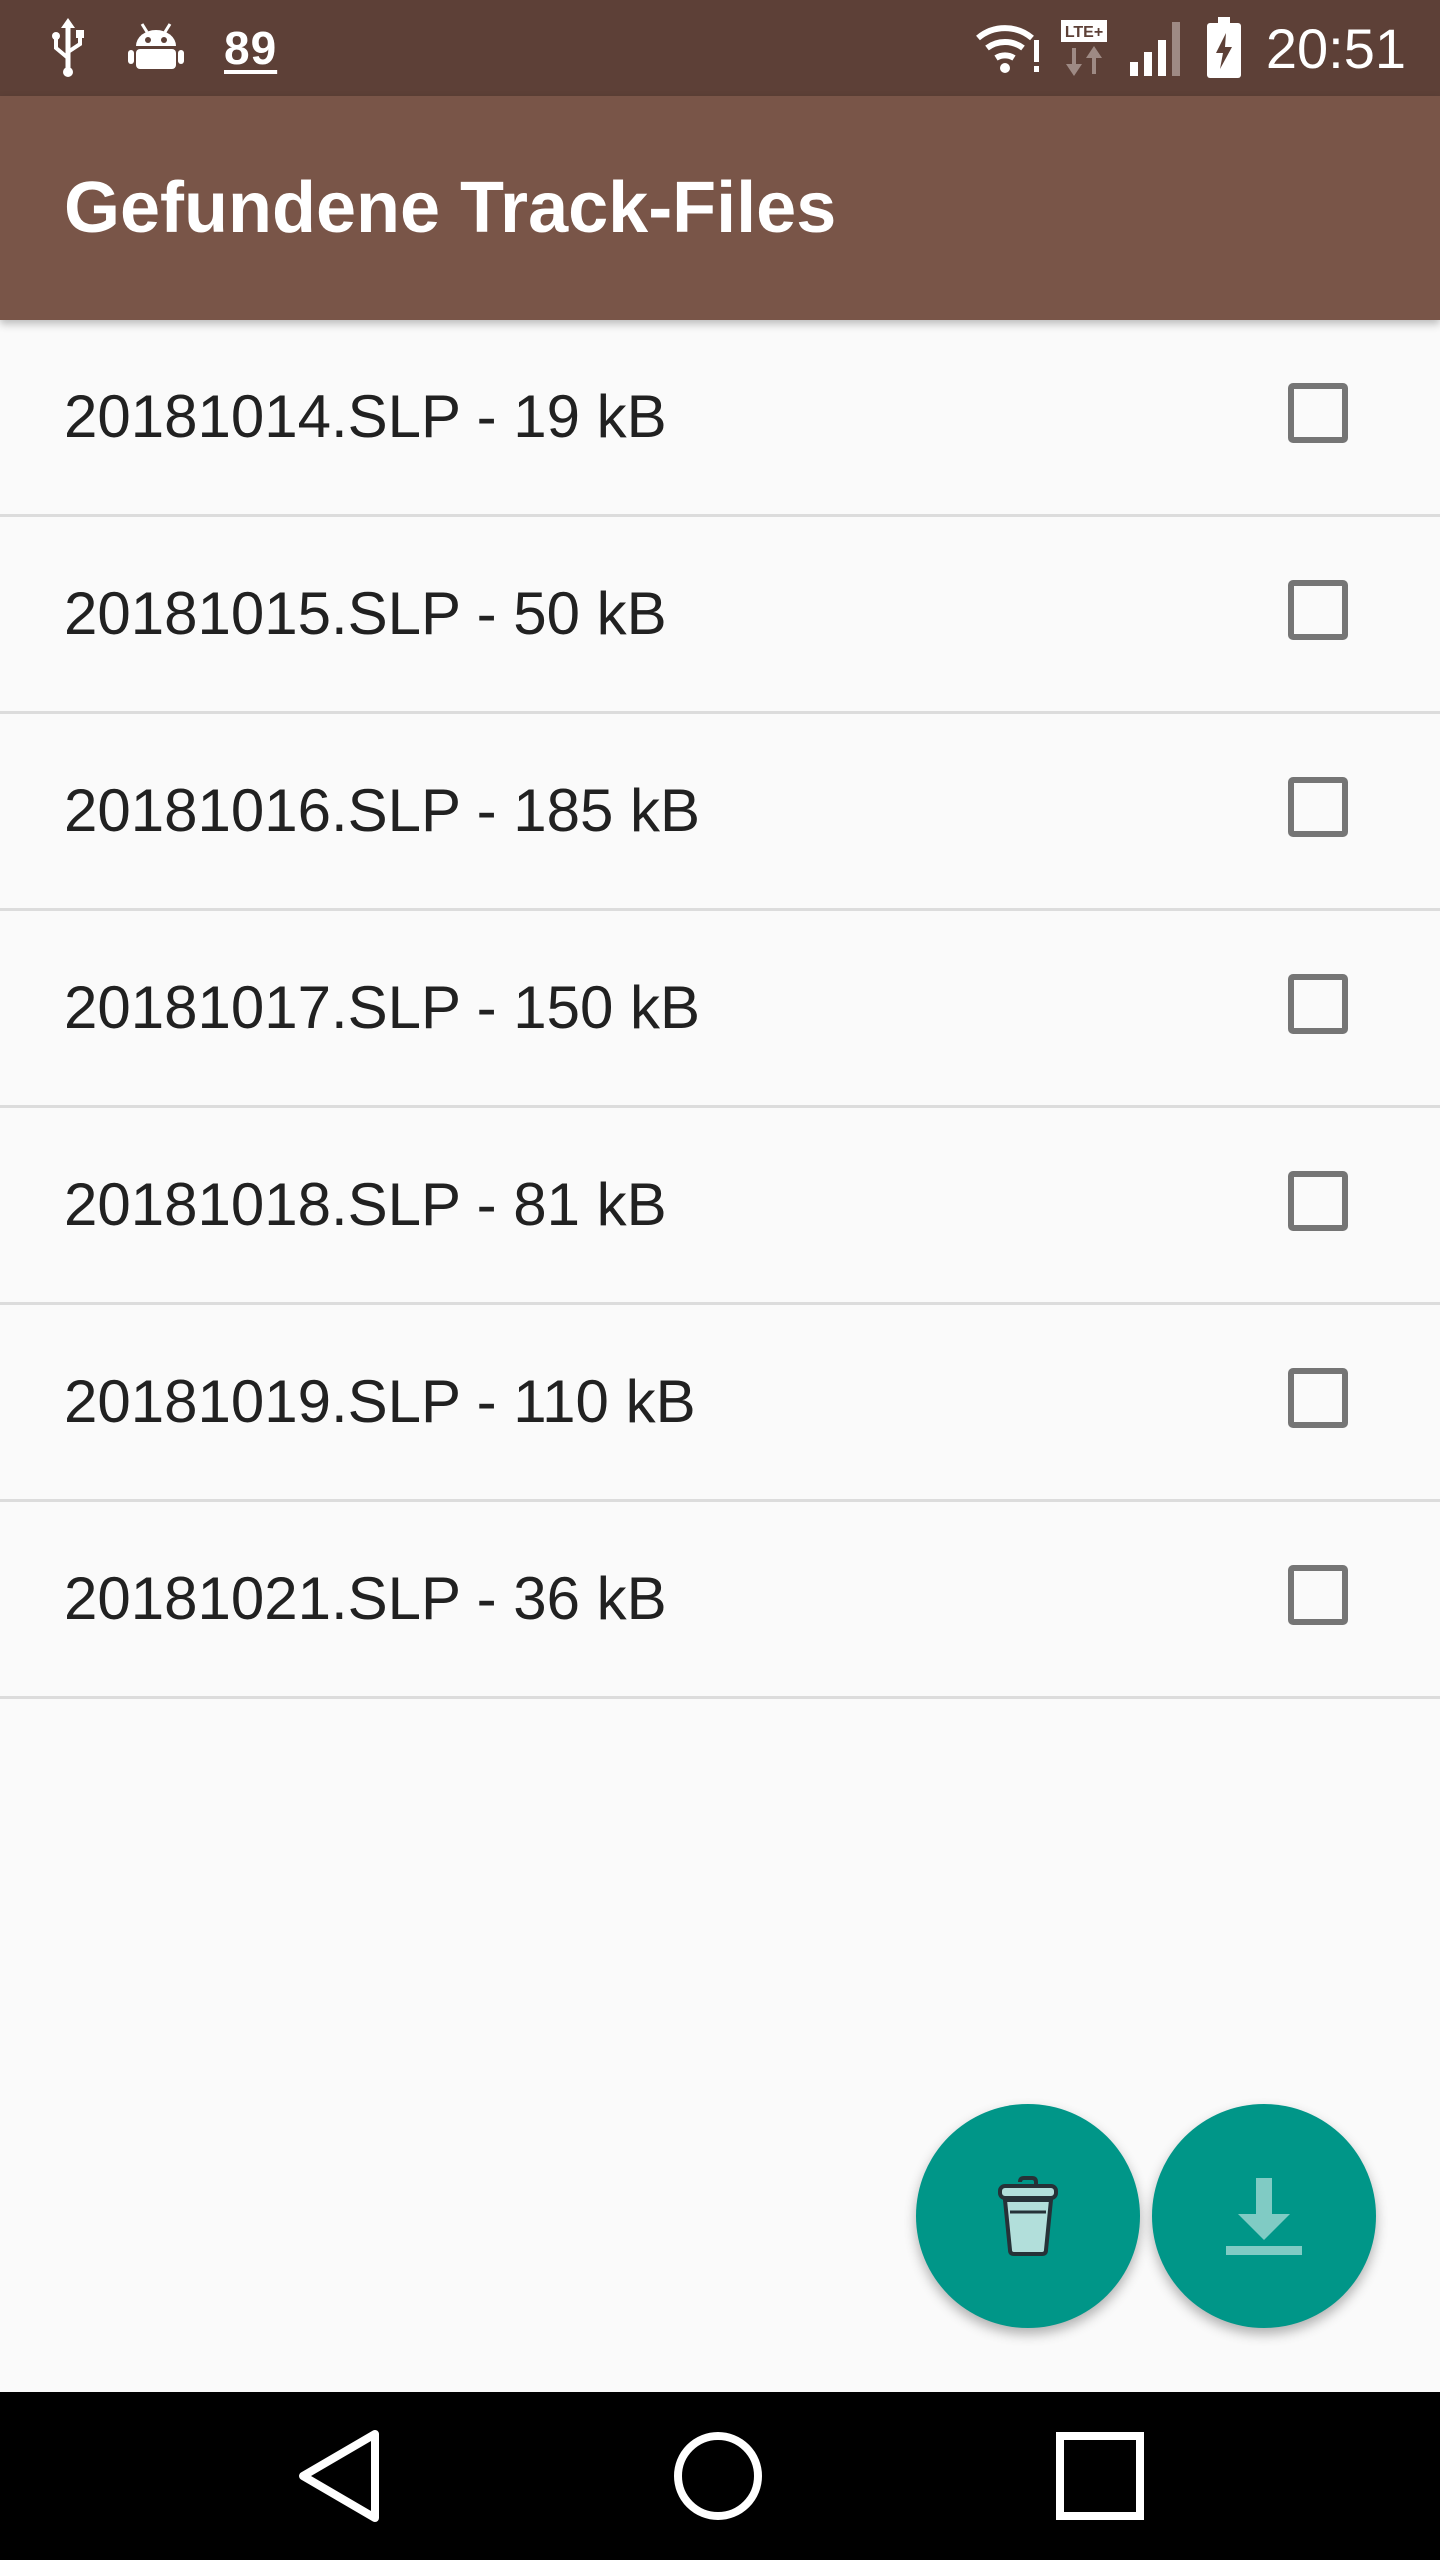  I want to click on file-label: 20181017.SLP - 150 kB, so click(382, 1007).